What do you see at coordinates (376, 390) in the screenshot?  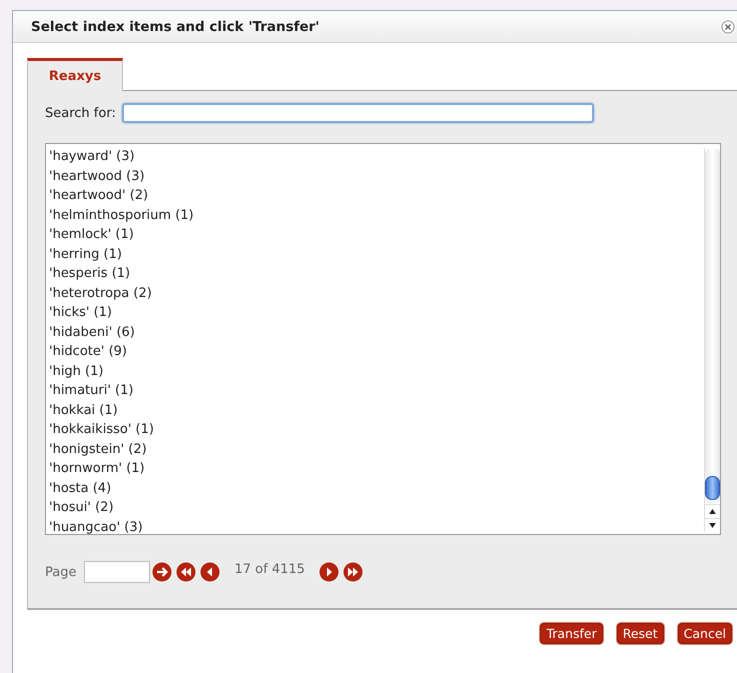 I see `list-item: 'himaturi' (1)` at bounding box center [376, 390].